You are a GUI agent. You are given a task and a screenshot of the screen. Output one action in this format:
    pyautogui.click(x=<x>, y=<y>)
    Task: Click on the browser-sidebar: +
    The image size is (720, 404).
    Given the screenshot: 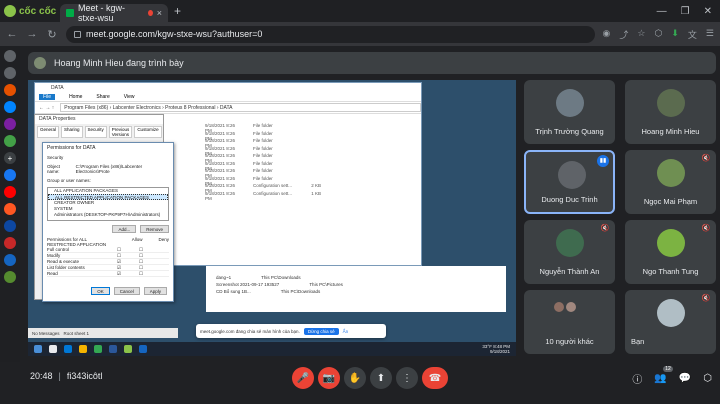 What is the action you would take?
    pyautogui.click(x=10, y=225)
    